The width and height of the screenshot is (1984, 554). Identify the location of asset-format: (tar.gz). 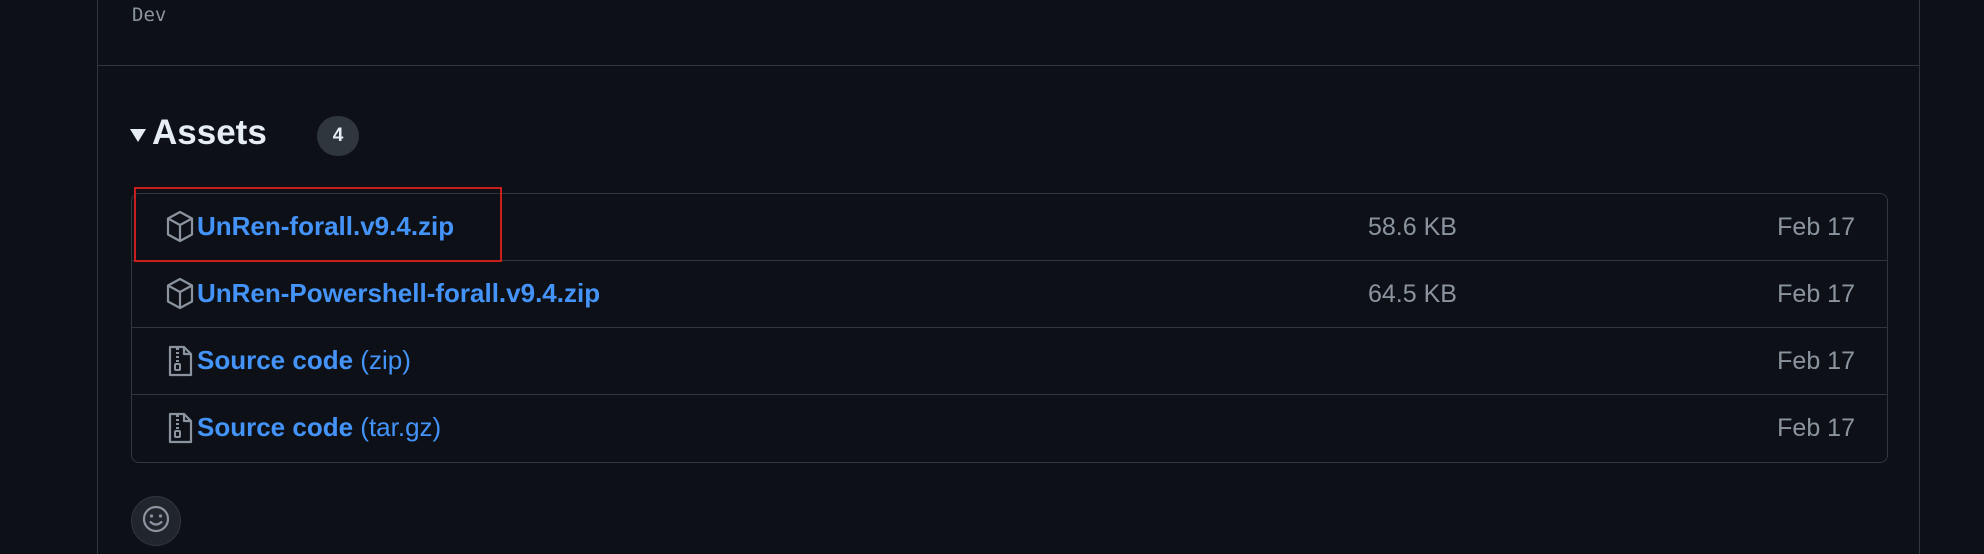
(401, 427).